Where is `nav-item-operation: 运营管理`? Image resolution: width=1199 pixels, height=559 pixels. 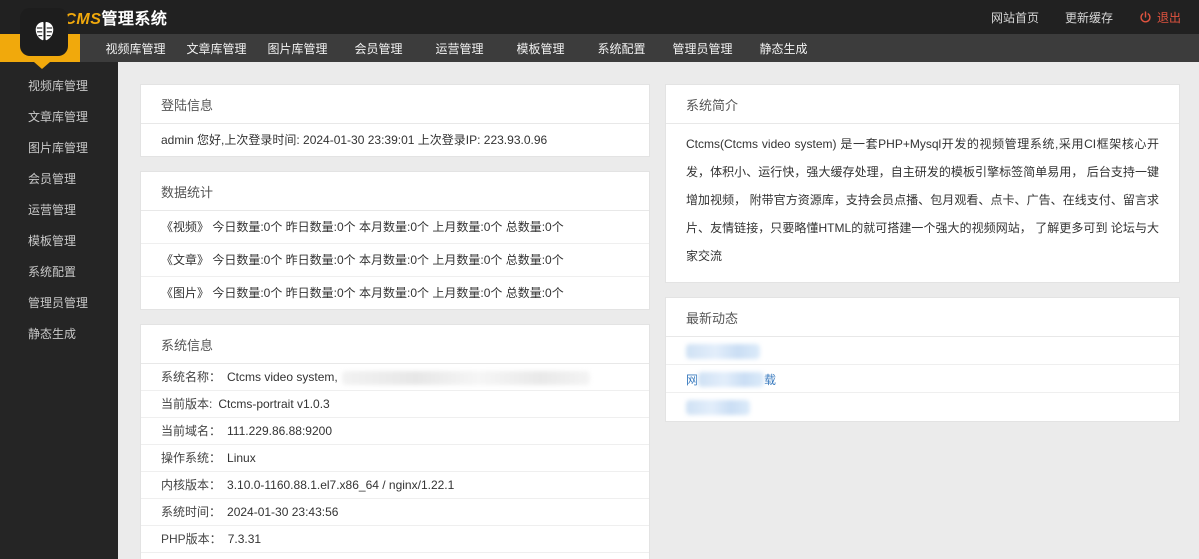 nav-item-operation: 运营管理 is located at coordinates (459, 48).